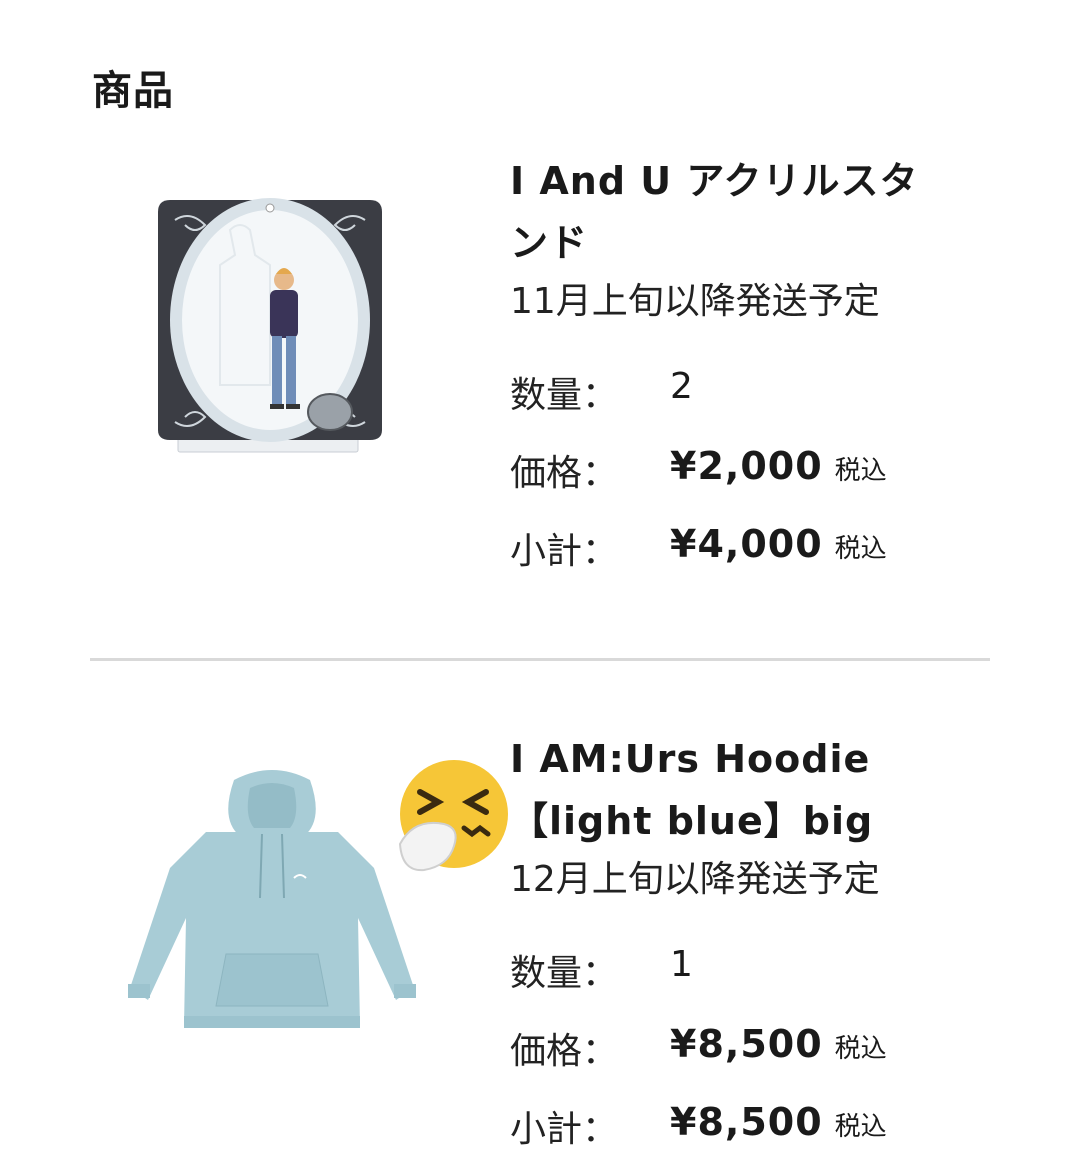 Image resolution: width=1080 pixels, height=1174 pixels. Describe the element at coordinates (750, 389) in the screenshot. I see `quantity-row: 数量： 2` at that location.